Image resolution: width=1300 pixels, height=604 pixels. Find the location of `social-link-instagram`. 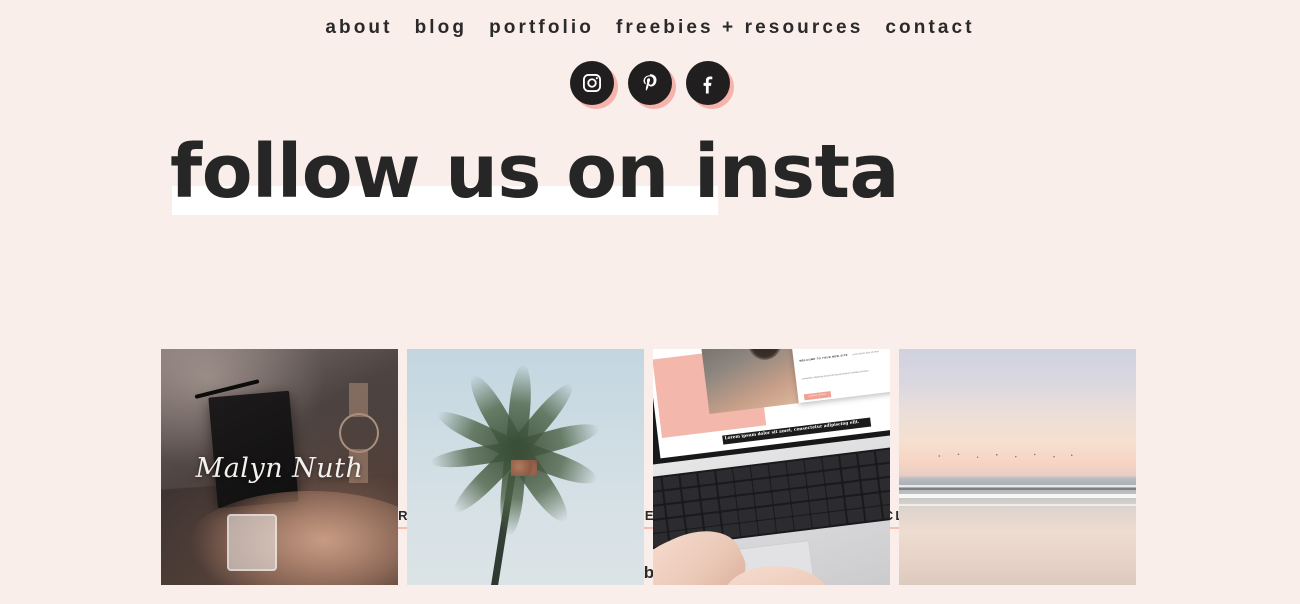

social-link-instagram is located at coordinates (594, 85).